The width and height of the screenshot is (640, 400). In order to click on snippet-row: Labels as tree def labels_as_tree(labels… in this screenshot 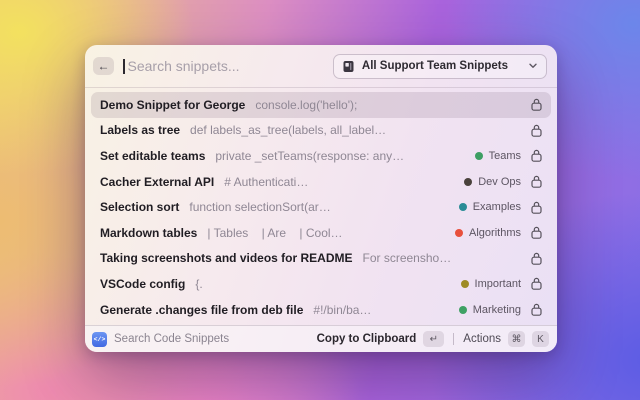, I will do `click(321, 131)`.